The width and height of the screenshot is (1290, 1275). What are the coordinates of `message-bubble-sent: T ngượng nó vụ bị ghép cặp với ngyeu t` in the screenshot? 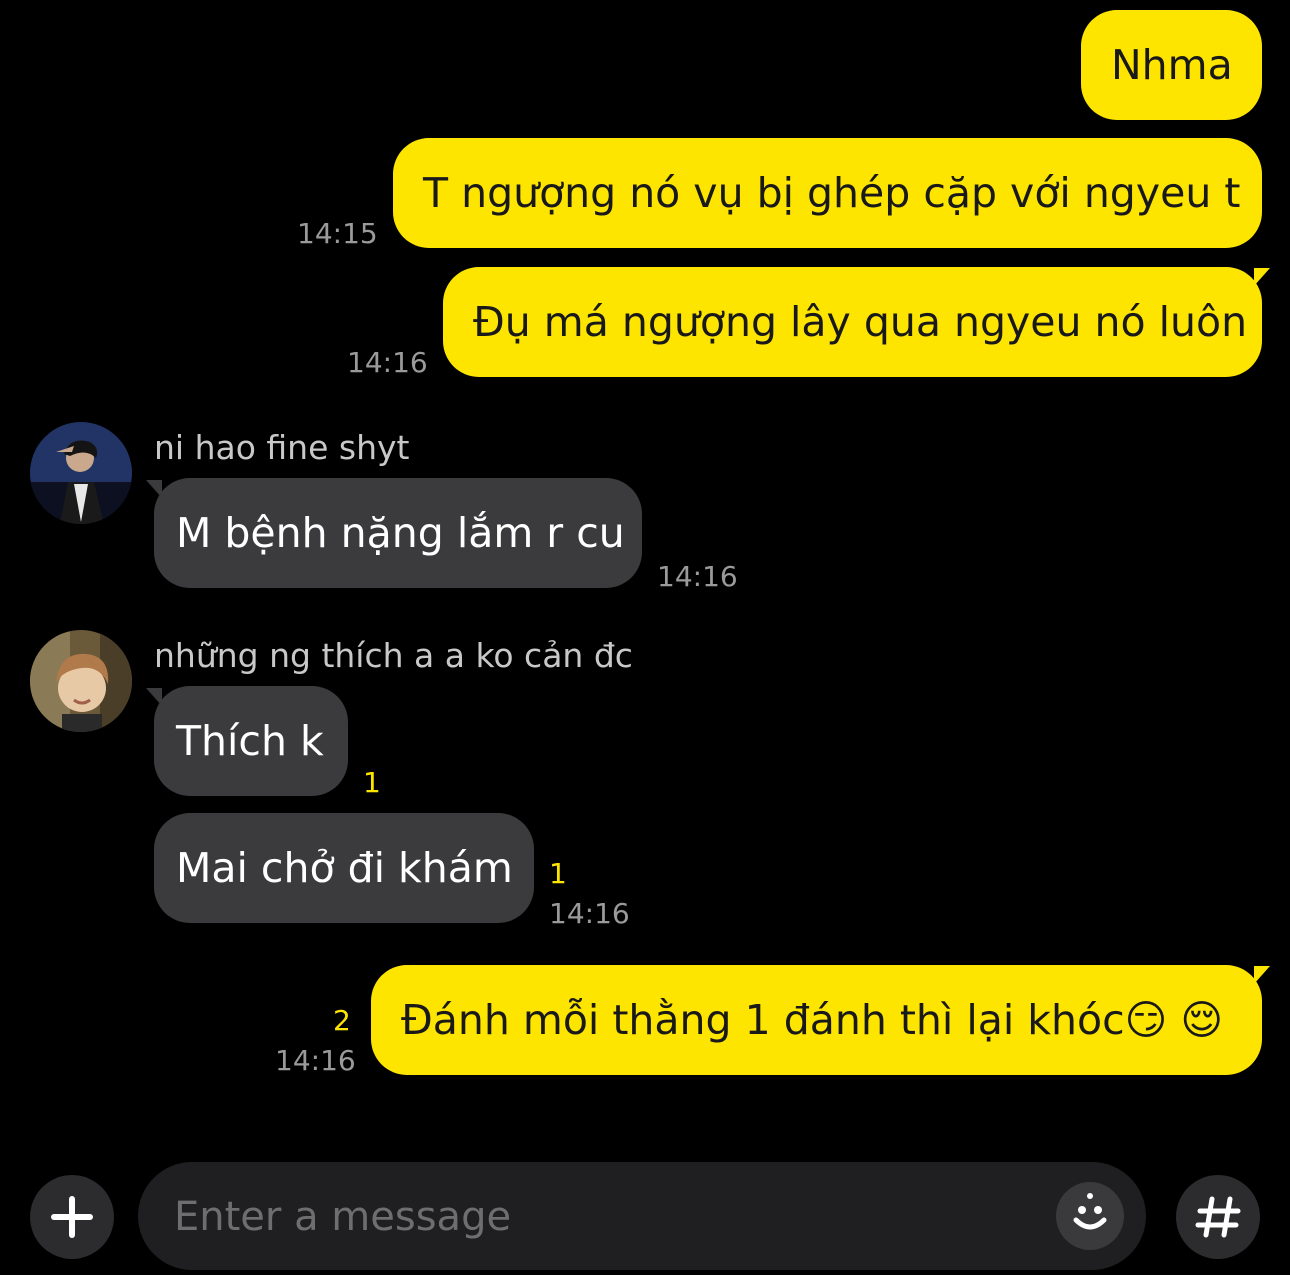 It's located at (827, 193).